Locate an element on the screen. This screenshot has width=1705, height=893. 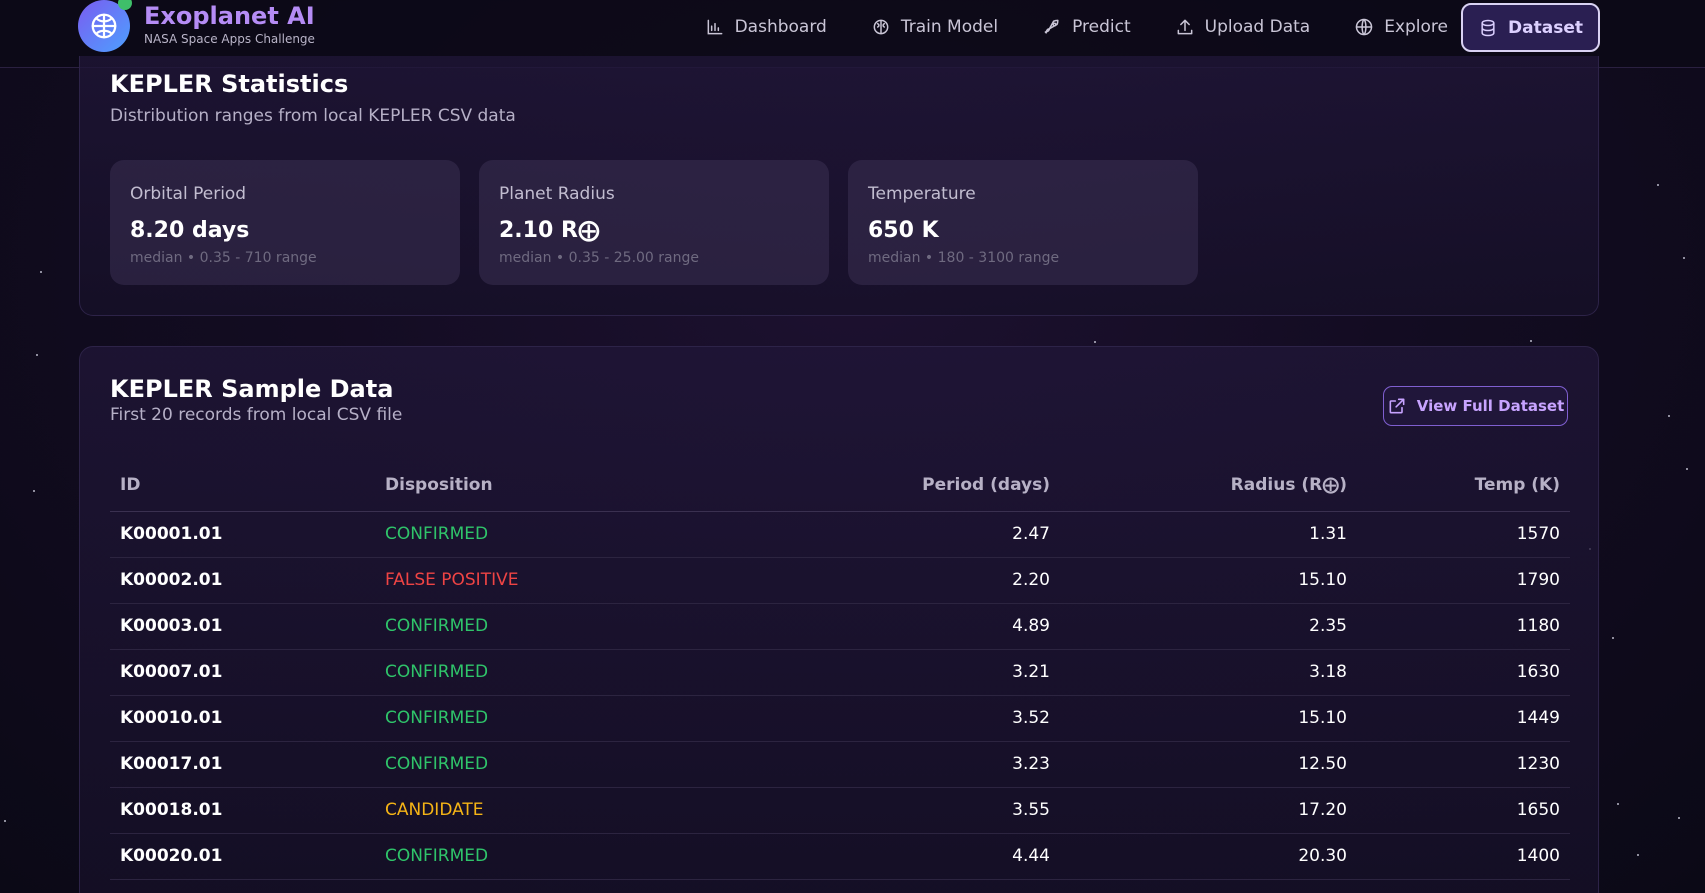
cell-id: K00018.01 is located at coordinates (242, 810).